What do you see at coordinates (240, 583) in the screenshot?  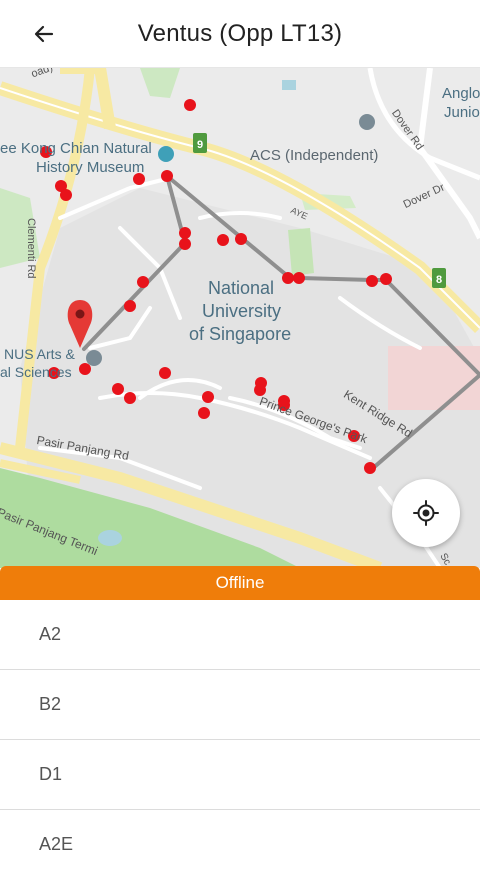 I see `status-banner: Offline` at bounding box center [240, 583].